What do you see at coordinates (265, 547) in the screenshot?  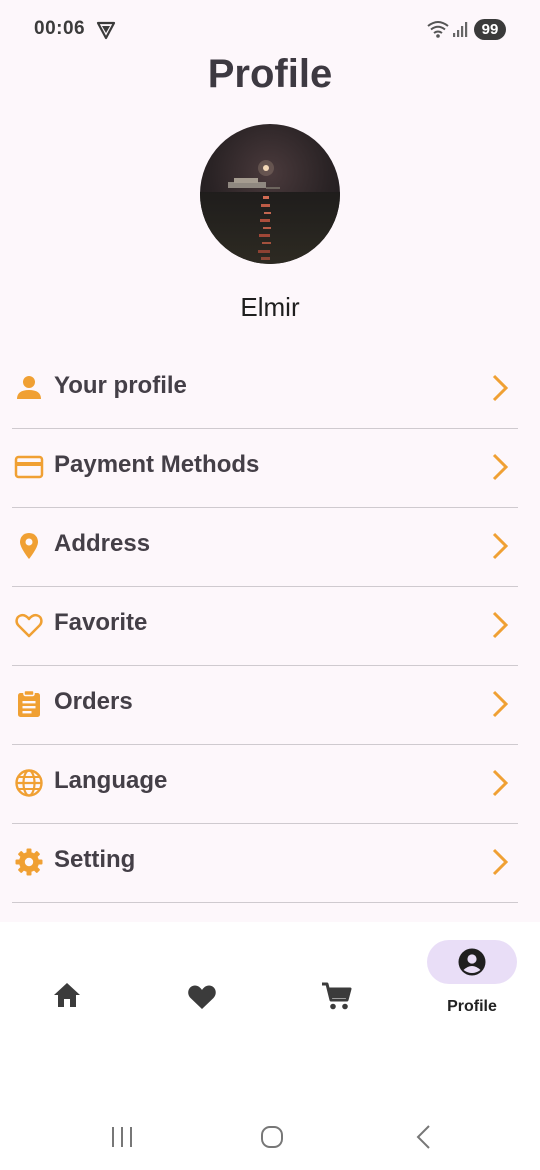 I see `menu-item-address: Address` at bounding box center [265, 547].